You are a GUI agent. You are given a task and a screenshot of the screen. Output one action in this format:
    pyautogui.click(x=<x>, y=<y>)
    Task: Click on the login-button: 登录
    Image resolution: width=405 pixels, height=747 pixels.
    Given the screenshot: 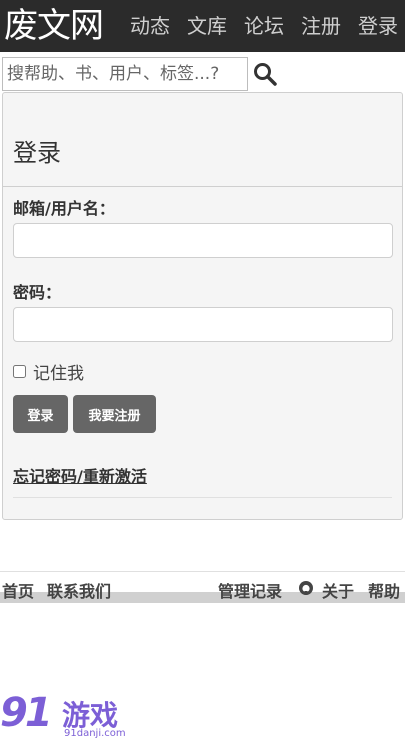 What is the action you would take?
    pyautogui.click(x=40, y=414)
    